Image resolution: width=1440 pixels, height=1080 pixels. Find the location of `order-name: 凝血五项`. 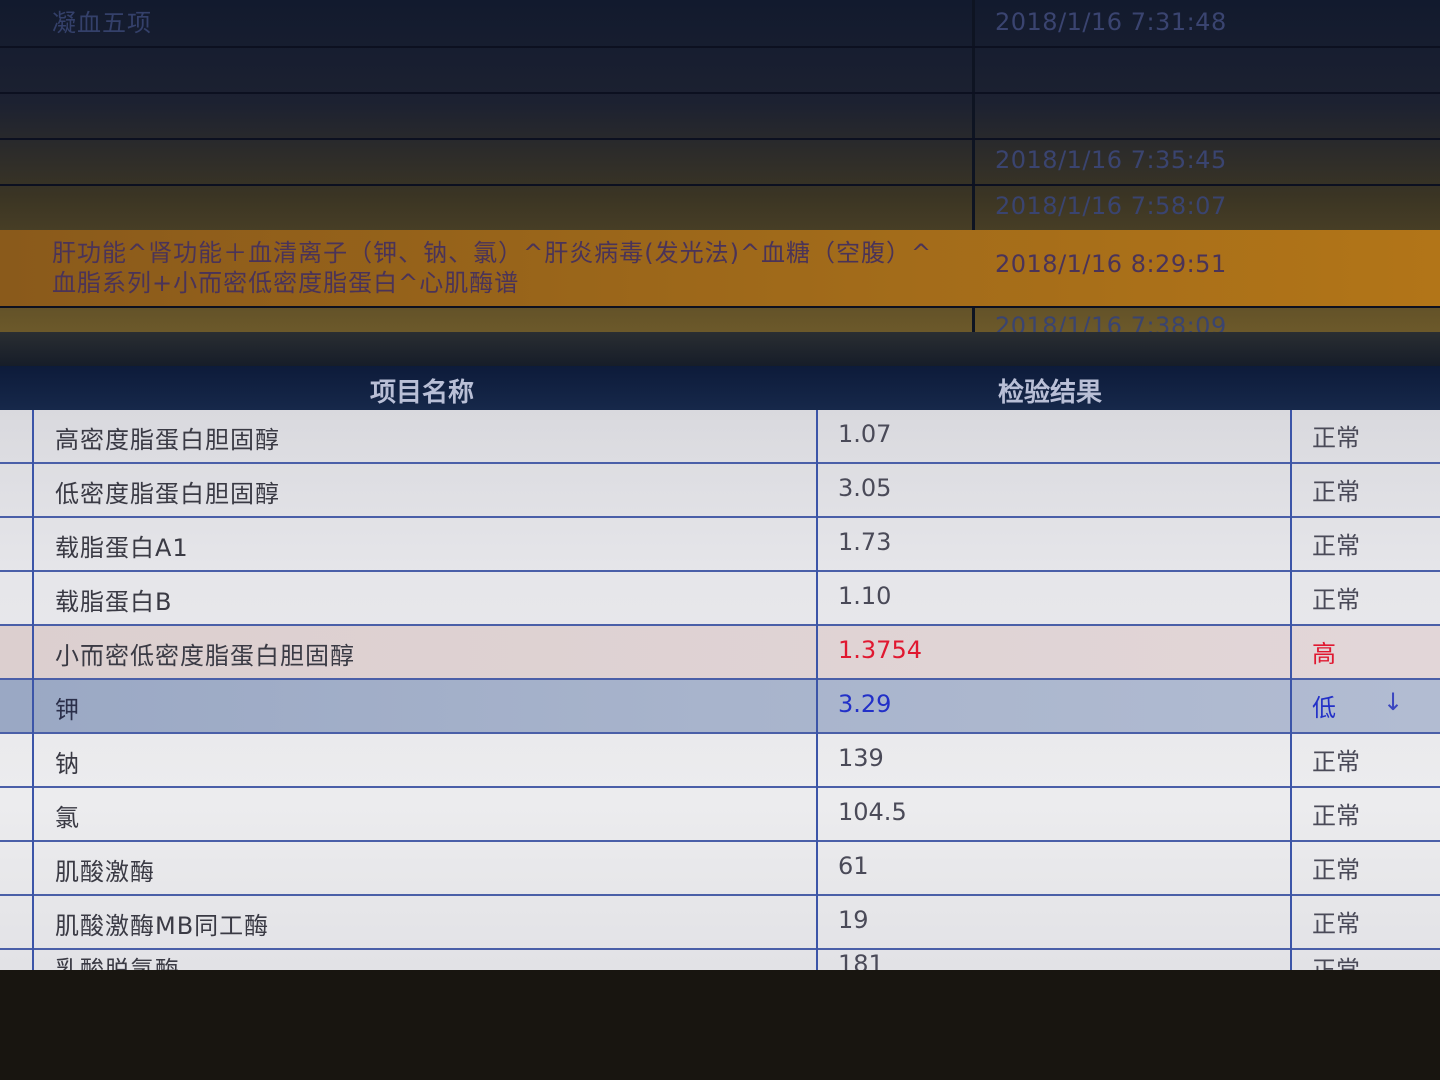

order-name: 凝血五项 is located at coordinates (102, 23).